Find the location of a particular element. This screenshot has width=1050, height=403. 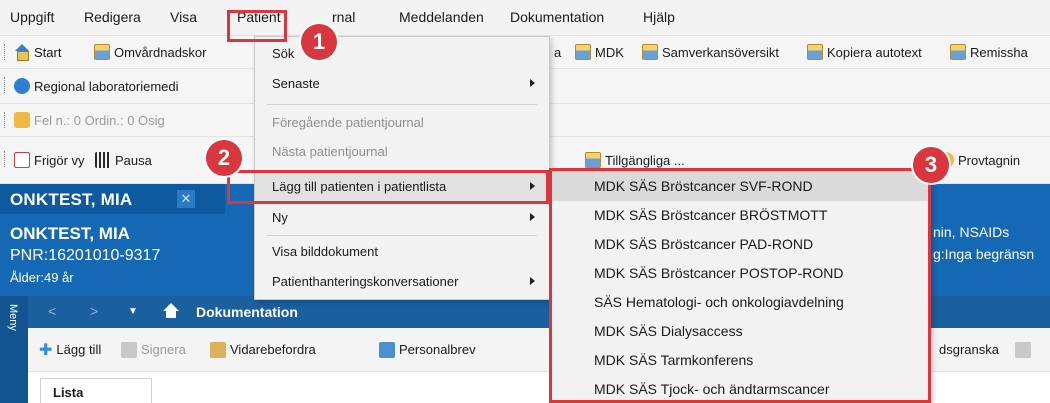

tag-icon is located at coordinates (1022, 349).